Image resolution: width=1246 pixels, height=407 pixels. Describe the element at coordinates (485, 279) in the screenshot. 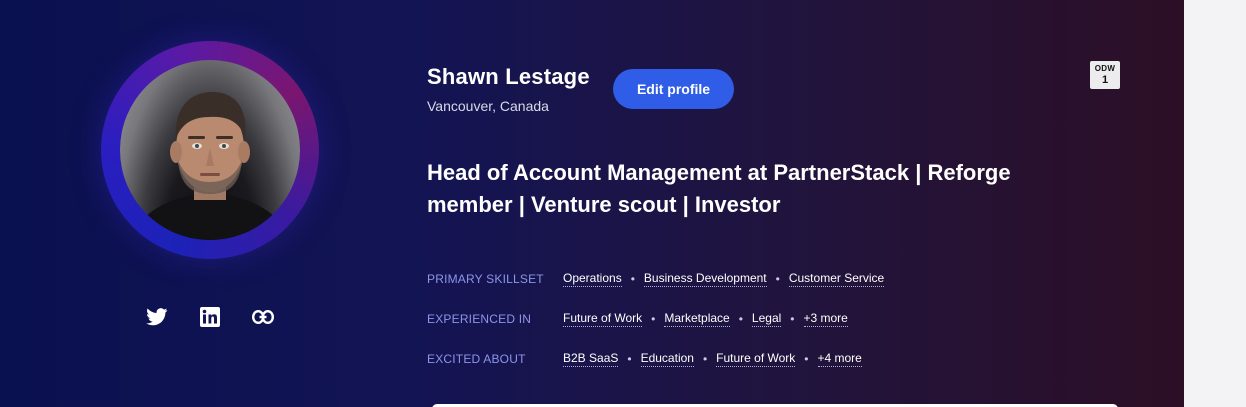

I see `primary-skillset-label: PRIMARY SKILLSET` at that location.